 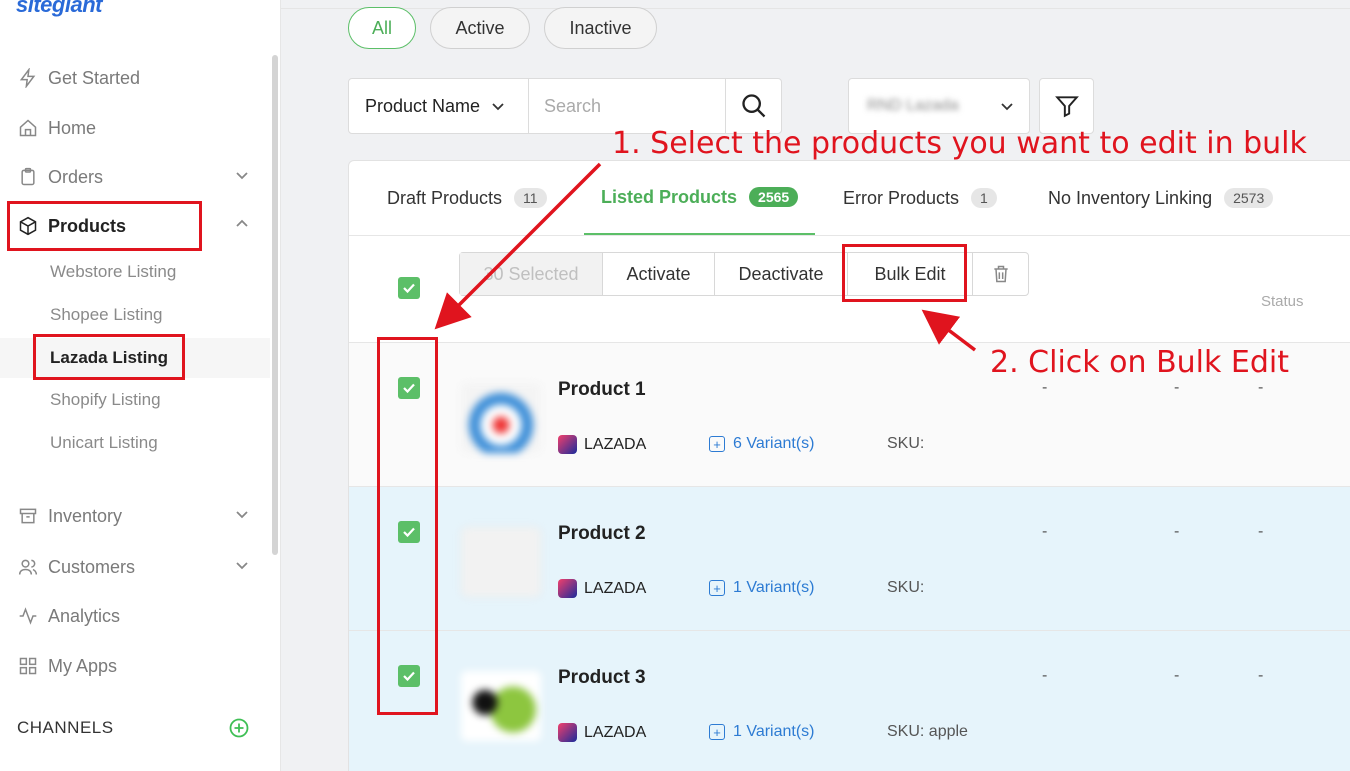 I want to click on arrow-to-bulk-edit, so click(x=949, y=330).